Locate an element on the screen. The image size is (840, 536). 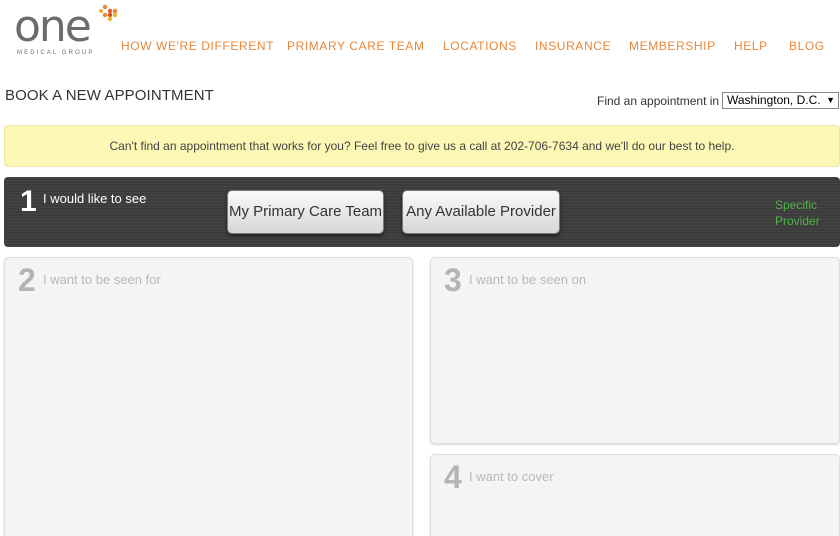
step-3-label: I want to be seen on is located at coordinates (528, 279).